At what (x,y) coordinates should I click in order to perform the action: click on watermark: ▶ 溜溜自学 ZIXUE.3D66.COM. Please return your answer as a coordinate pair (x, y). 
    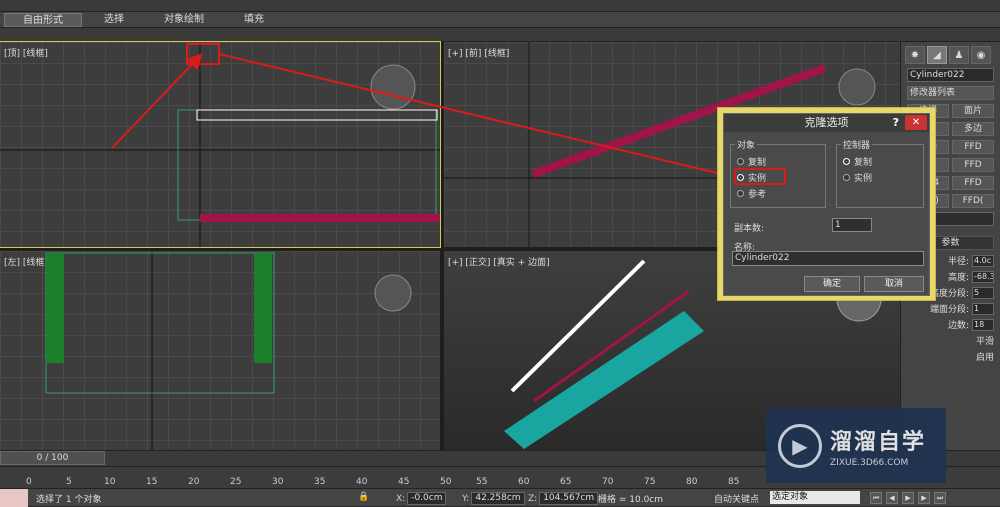
    Looking at the image, I should click on (856, 445).